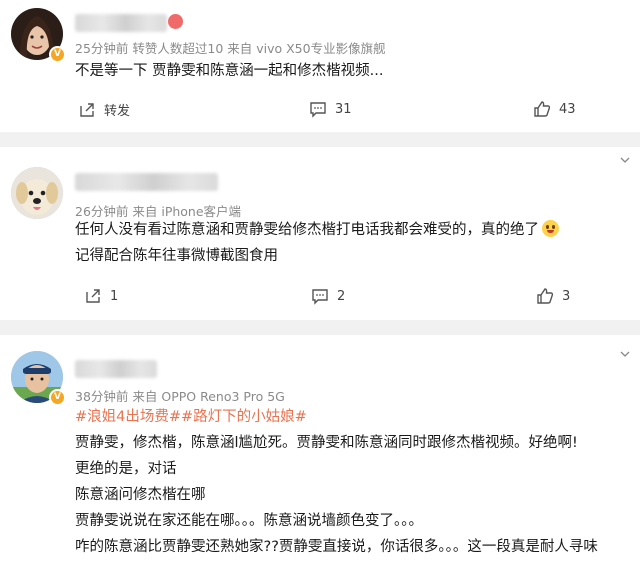  I want to click on topic-hashtags: #浪姐4出场费##路灯下的小姑娘#, so click(191, 417).